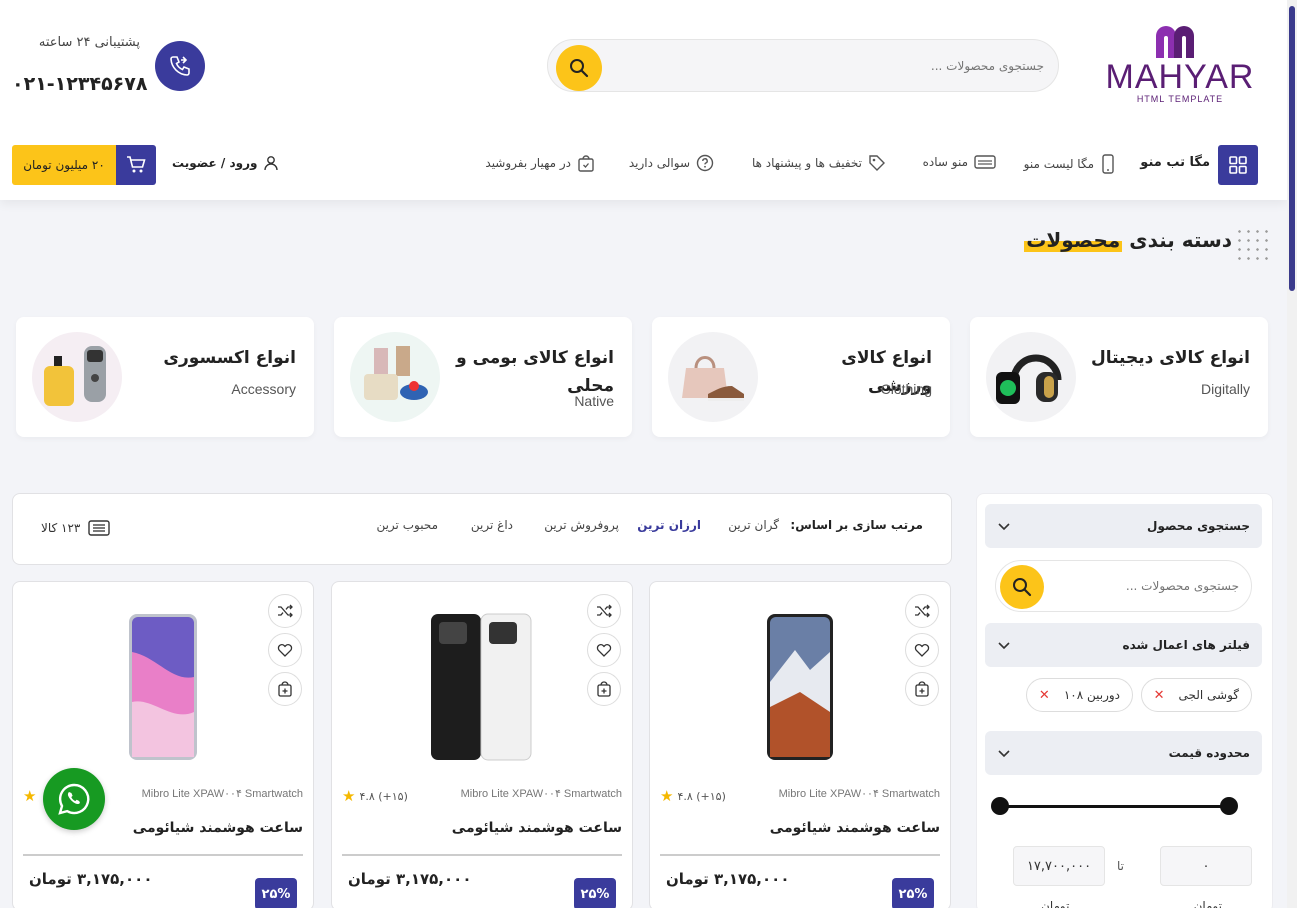 The width and height of the screenshot is (1297, 908). What do you see at coordinates (1149, 586) in the screenshot?
I see `sidebar-search-input` at bounding box center [1149, 586].